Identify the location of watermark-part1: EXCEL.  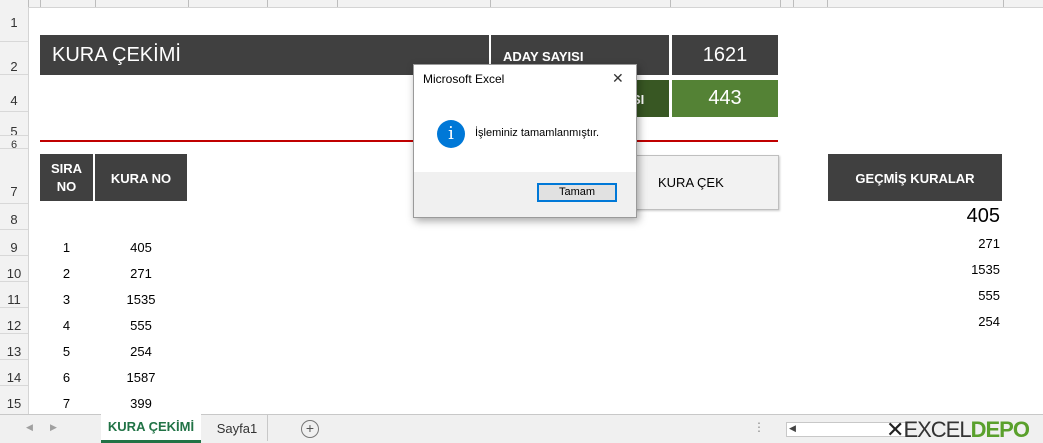
(937, 429).